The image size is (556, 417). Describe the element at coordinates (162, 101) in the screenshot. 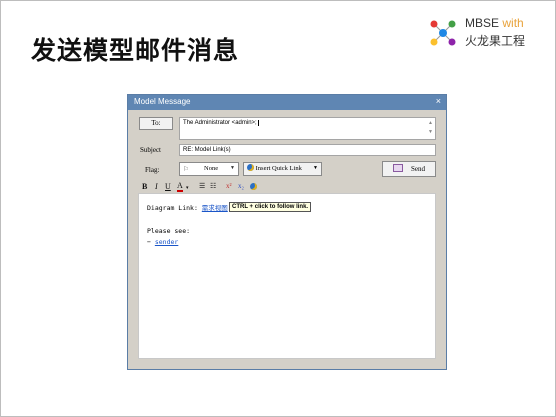

I see `dialog-title: Model Message` at that location.